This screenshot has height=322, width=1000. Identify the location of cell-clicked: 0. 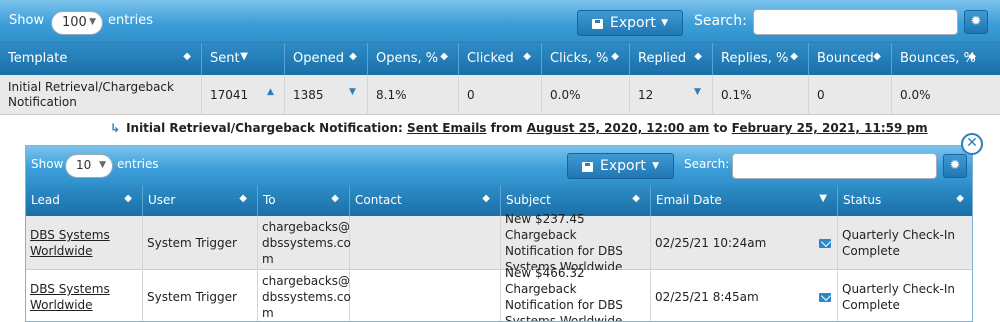
(500, 95).